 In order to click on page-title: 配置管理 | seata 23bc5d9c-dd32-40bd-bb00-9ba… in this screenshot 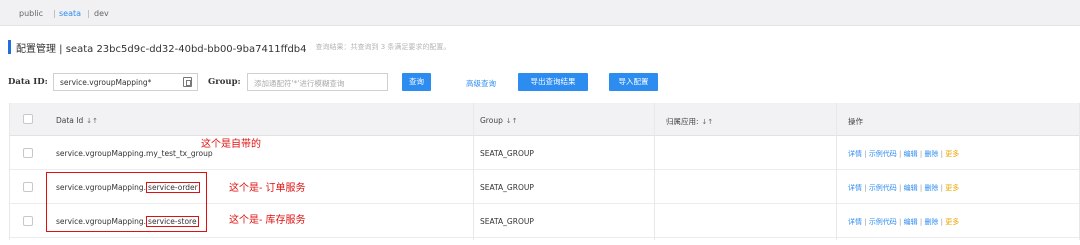, I will do `click(161, 49)`.